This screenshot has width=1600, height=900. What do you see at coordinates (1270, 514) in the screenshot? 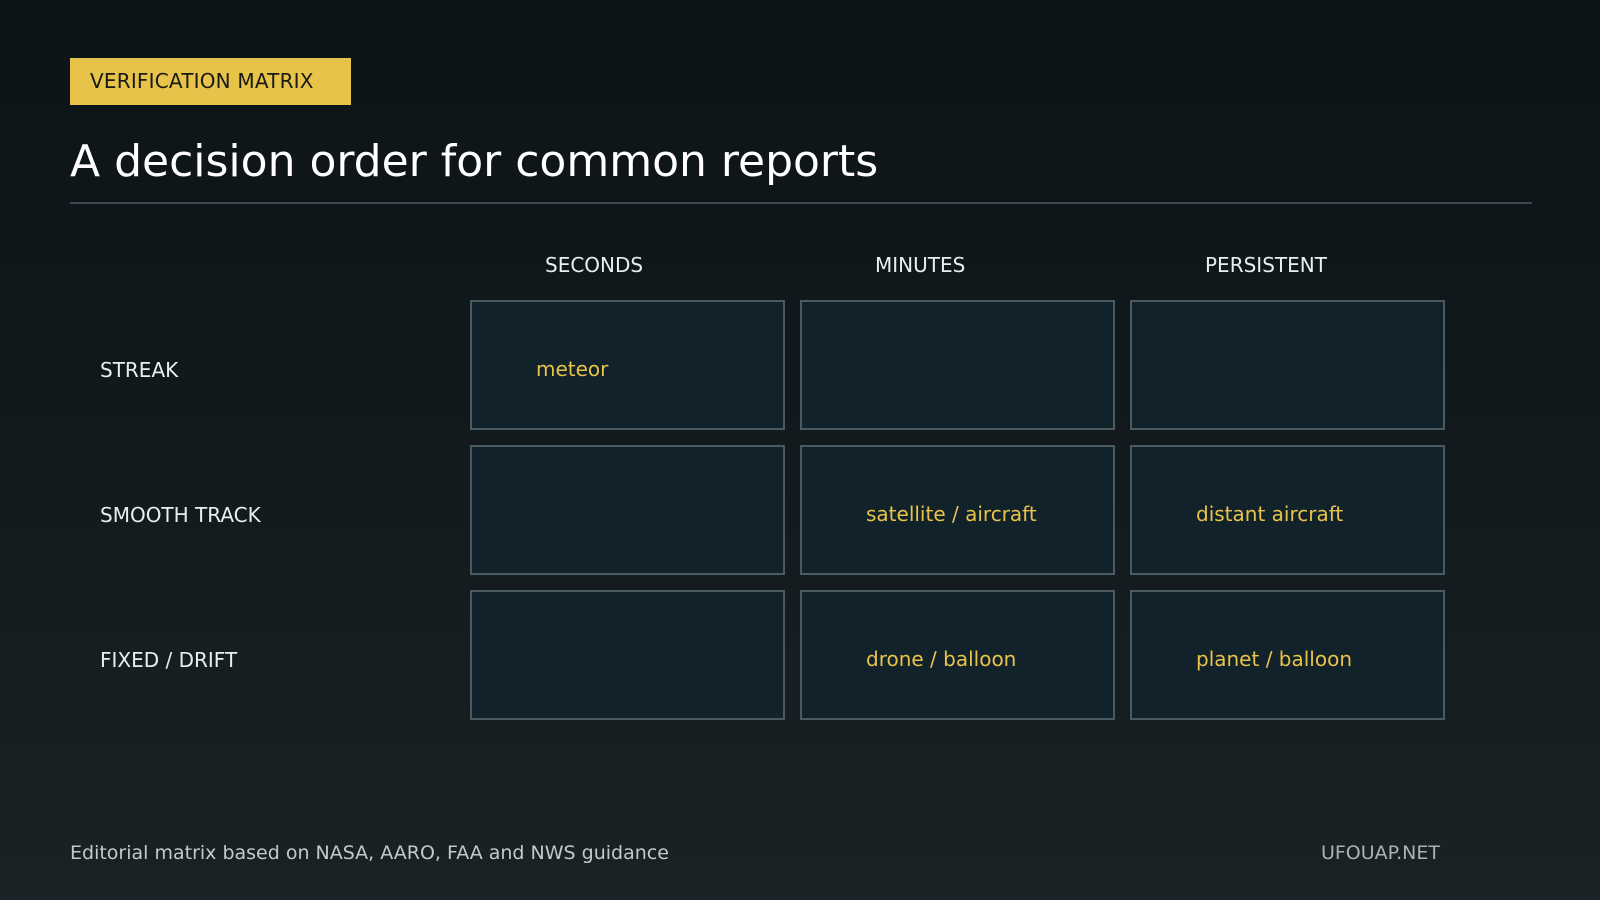
I see `cell-label: distant aircraft` at bounding box center [1270, 514].